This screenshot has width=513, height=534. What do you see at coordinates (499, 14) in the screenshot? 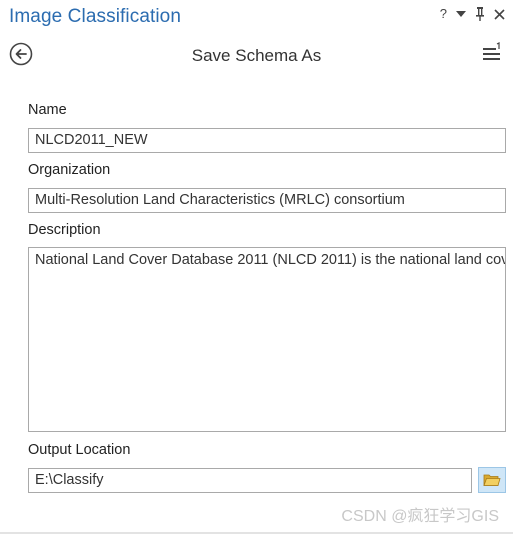
I see `close-icon` at bounding box center [499, 14].